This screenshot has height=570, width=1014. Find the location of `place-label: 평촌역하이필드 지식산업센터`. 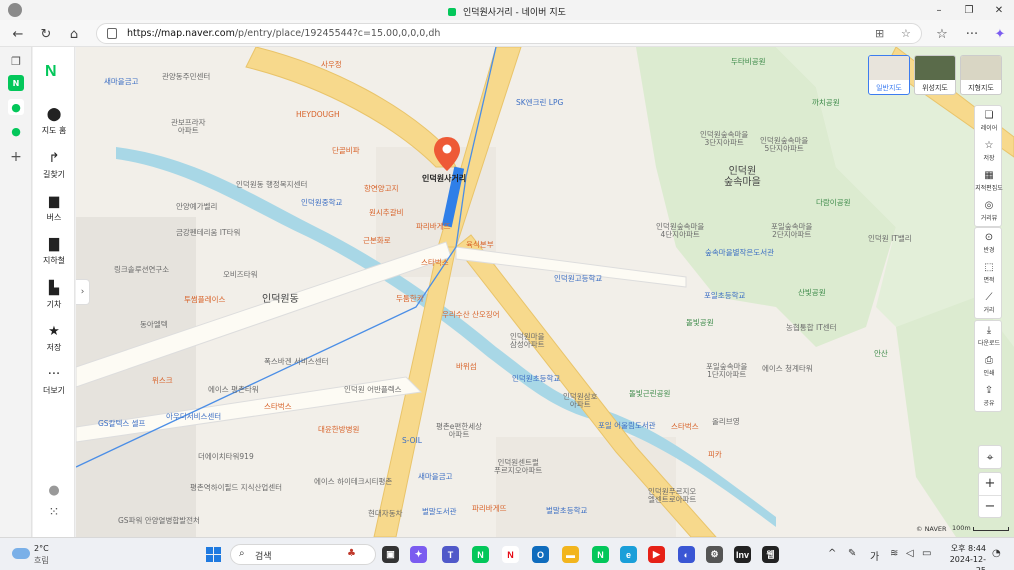

place-label: 평촌역하이필드 지식산업센터 is located at coordinates (236, 488).